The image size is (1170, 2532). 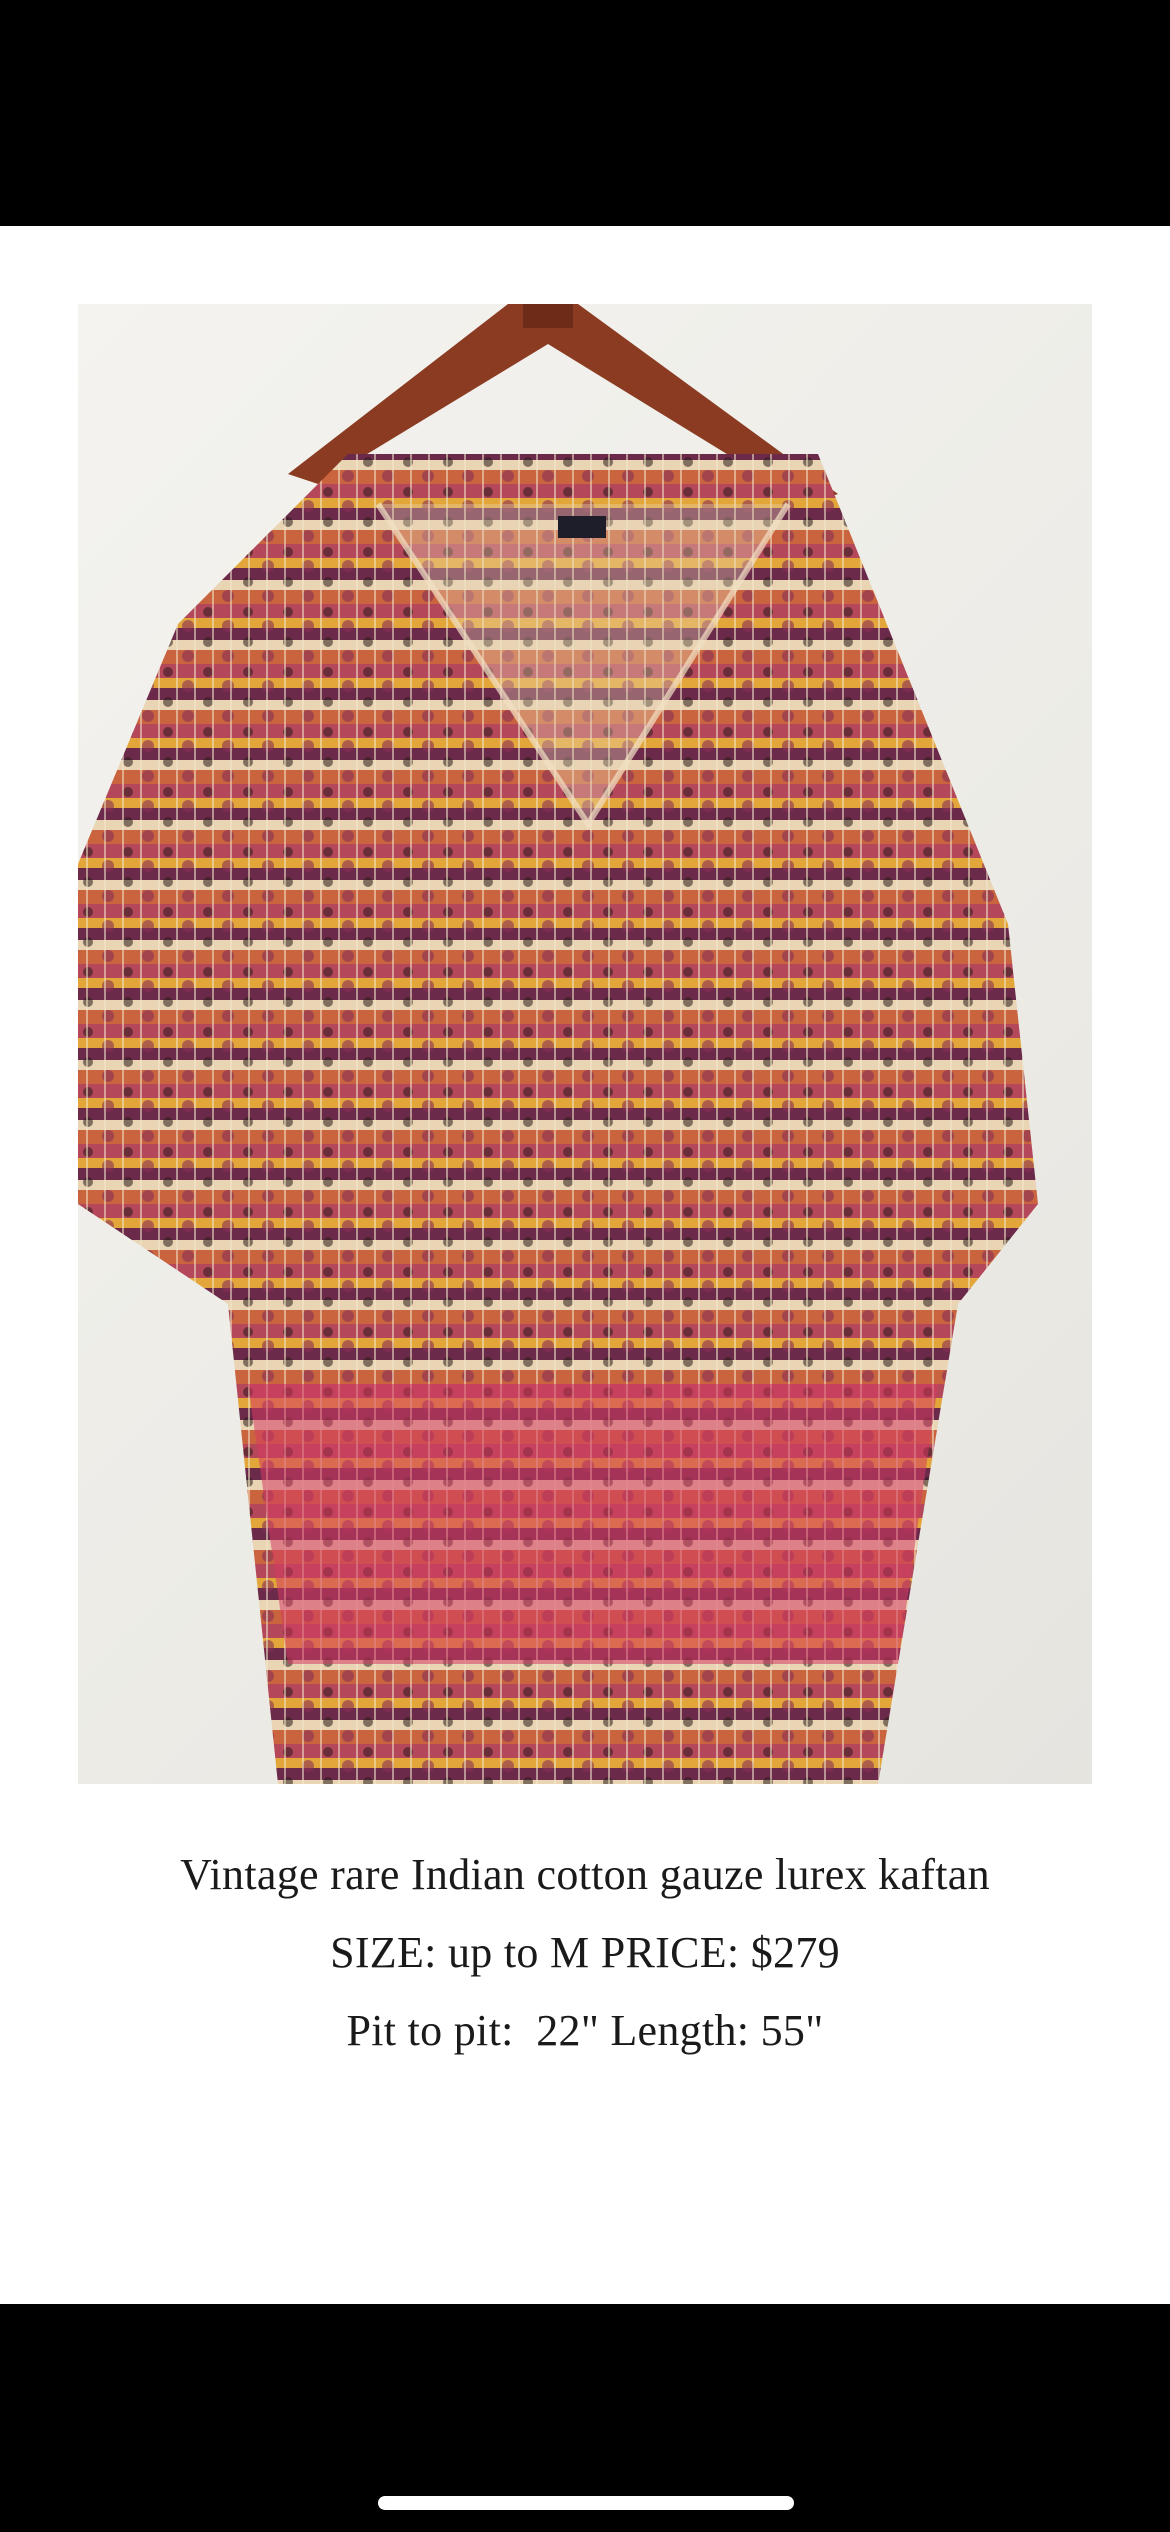 I want to click on size-price-line: SIZE: up to M PRICE: $279, so click(x=585, y=1952).